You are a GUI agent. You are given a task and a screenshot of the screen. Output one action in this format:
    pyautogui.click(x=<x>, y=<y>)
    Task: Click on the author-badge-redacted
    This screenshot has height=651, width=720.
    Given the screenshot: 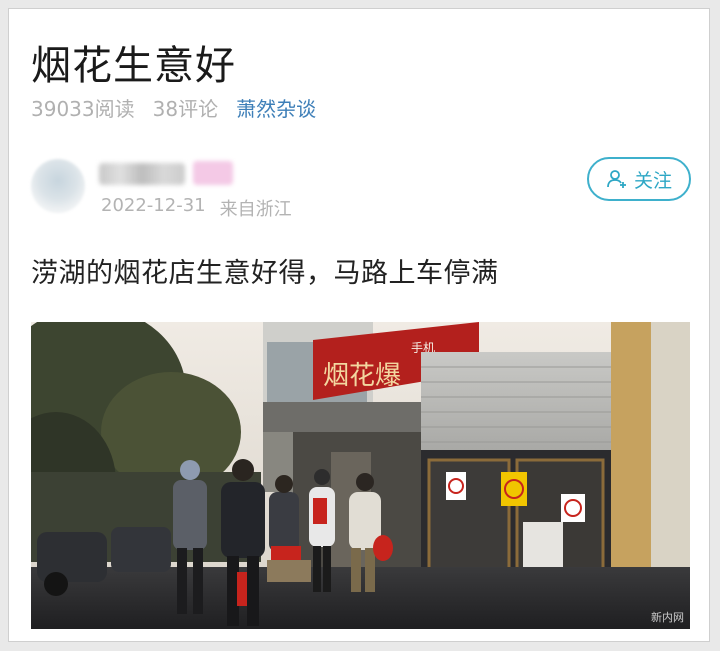 What is the action you would take?
    pyautogui.click(x=213, y=173)
    